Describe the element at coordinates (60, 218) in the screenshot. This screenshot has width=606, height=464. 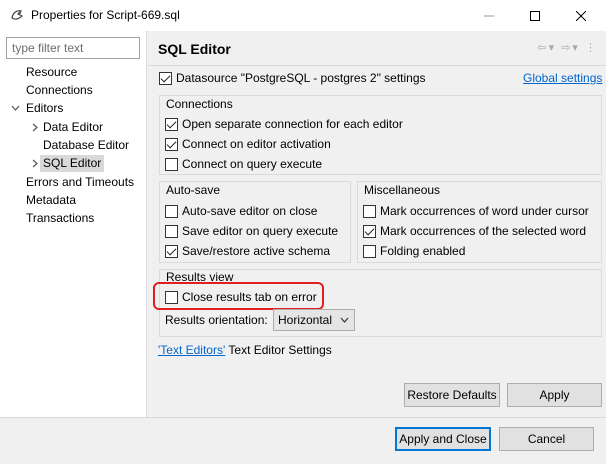
I see `tree-item-transactions: Transactions` at that location.